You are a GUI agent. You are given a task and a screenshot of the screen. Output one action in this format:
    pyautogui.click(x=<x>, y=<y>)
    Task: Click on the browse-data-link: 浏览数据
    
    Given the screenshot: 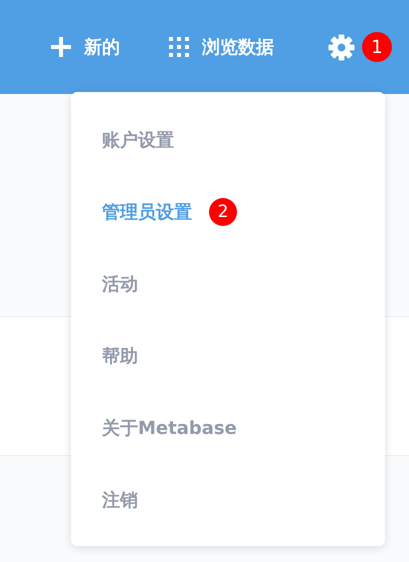 What is the action you would take?
    pyautogui.click(x=238, y=47)
    